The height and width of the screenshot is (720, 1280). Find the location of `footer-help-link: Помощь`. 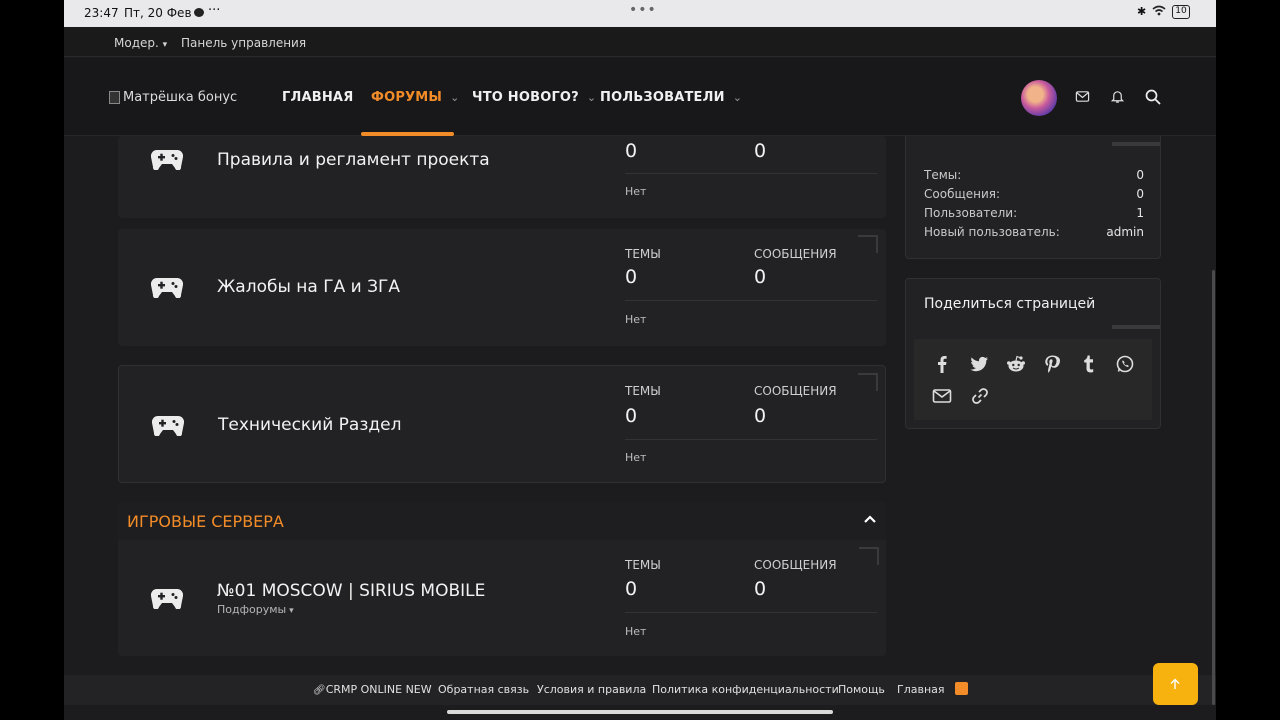

footer-help-link: Помощь is located at coordinates (861, 689).